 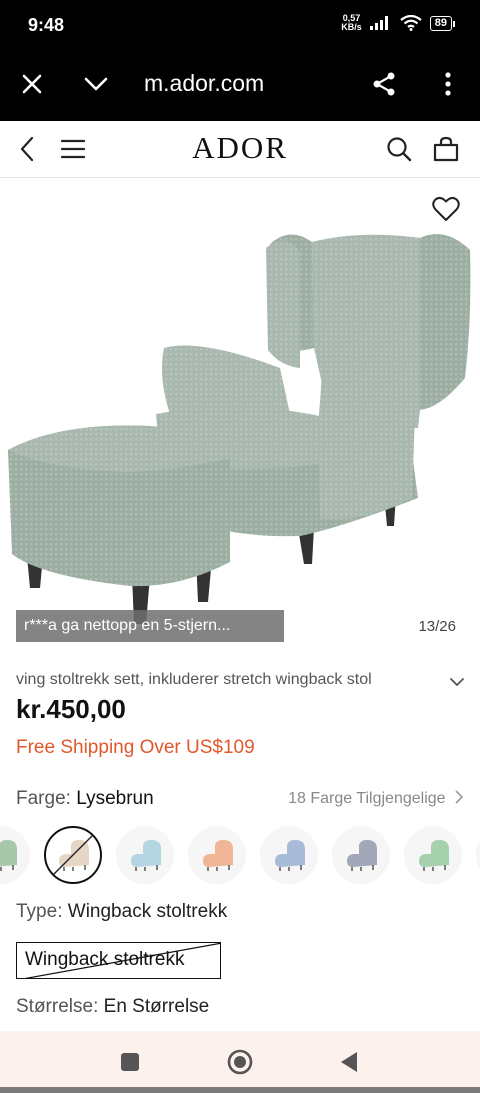 I want to click on status-time: 9:48, so click(x=46, y=25).